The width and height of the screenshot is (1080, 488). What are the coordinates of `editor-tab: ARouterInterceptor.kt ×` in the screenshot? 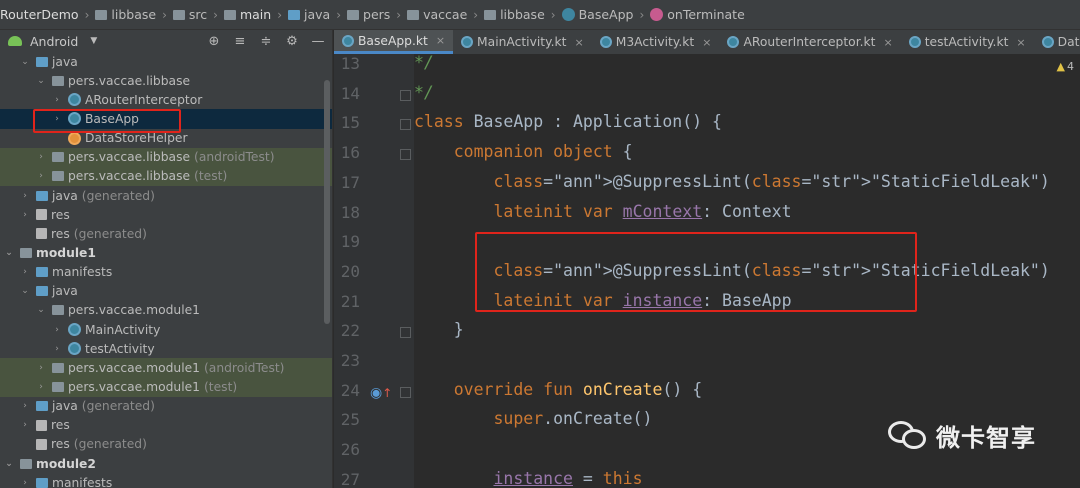 It's located at (809, 42).